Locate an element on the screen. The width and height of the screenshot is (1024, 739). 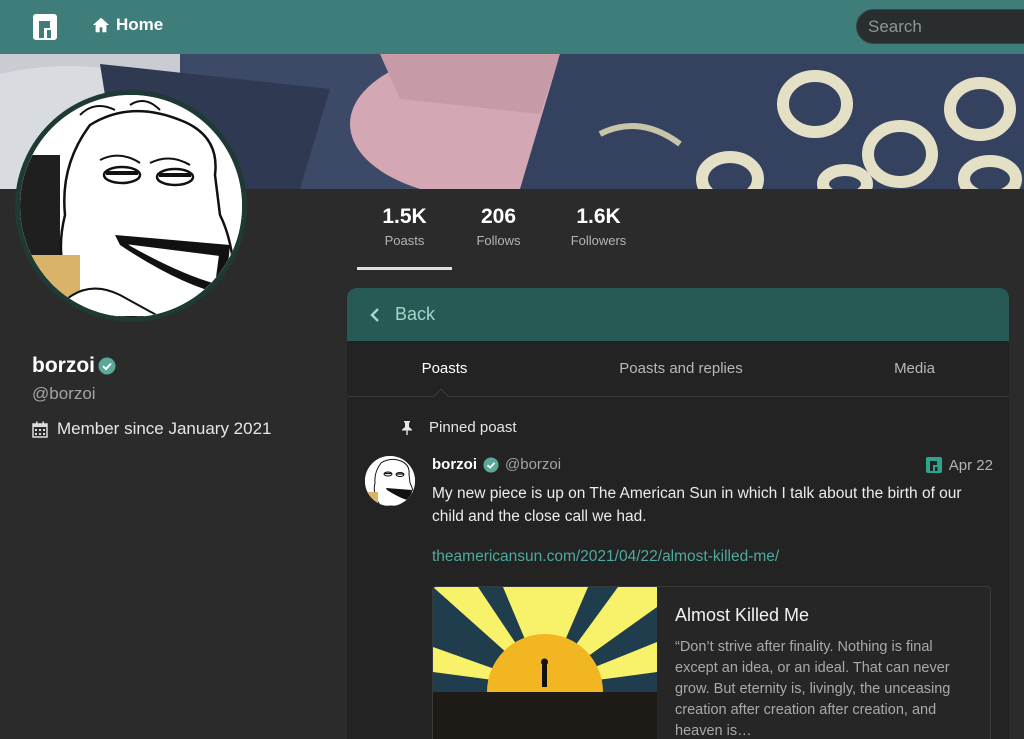
profile-handle: @borzoi is located at coordinates (64, 393).